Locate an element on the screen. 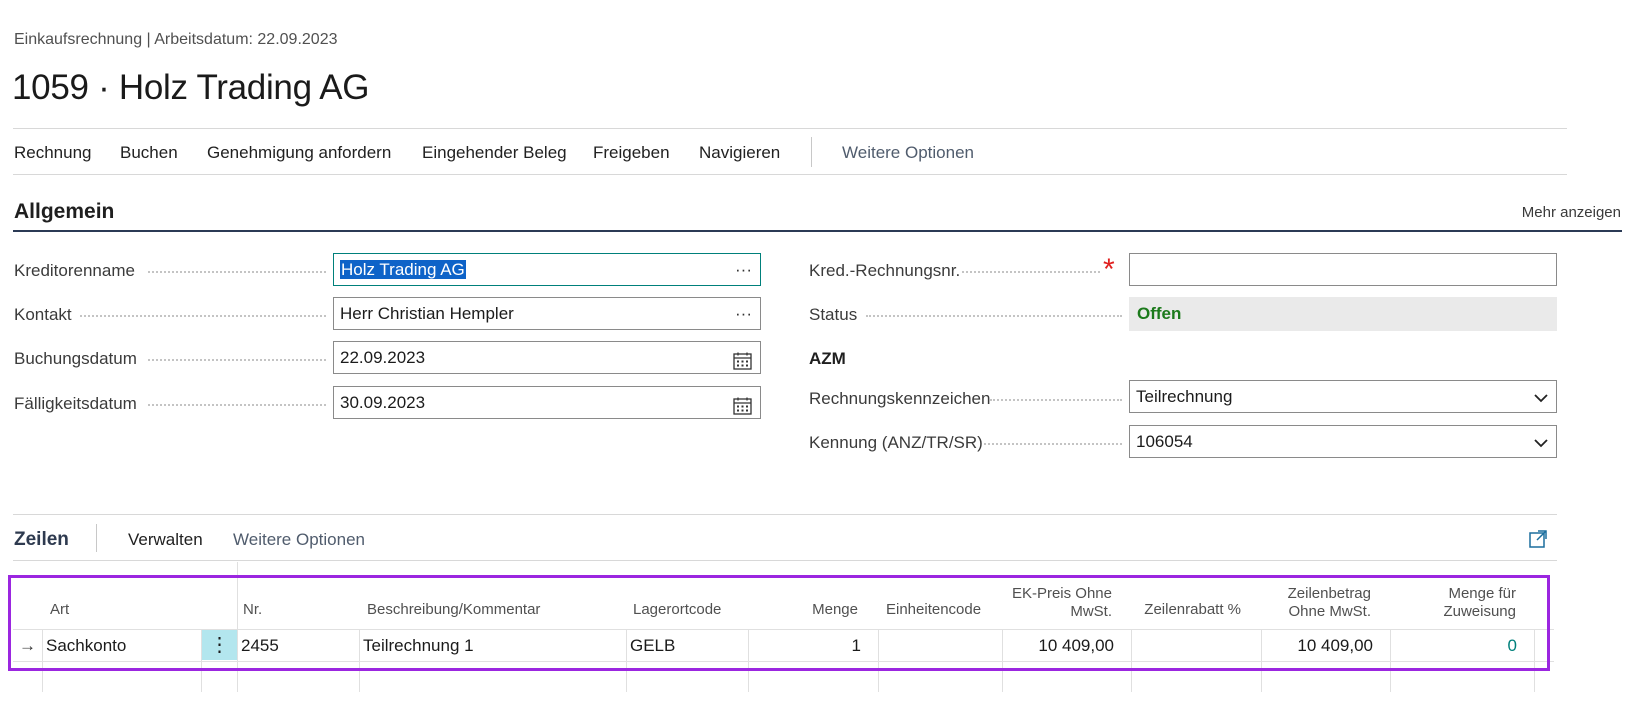 This screenshot has width=1632, height=720. lines-action-weitere-optionen: Weitere Optionen is located at coordinates (299, 540).